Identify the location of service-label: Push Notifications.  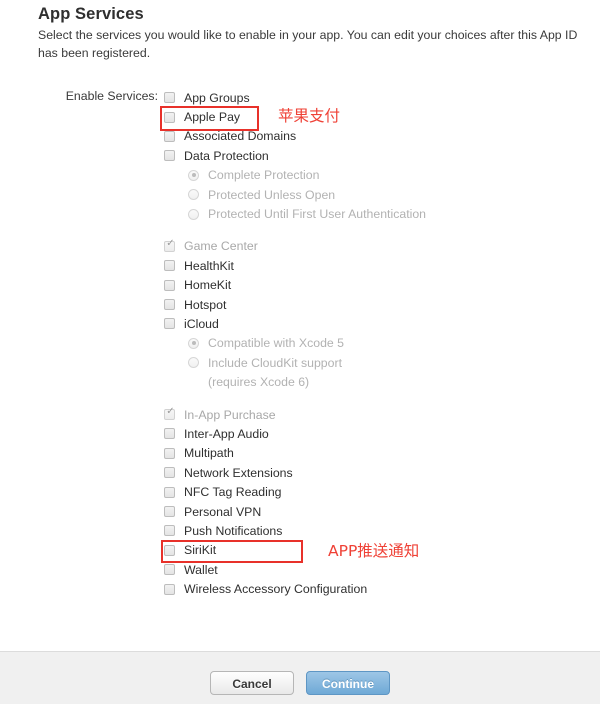
(233, 530).